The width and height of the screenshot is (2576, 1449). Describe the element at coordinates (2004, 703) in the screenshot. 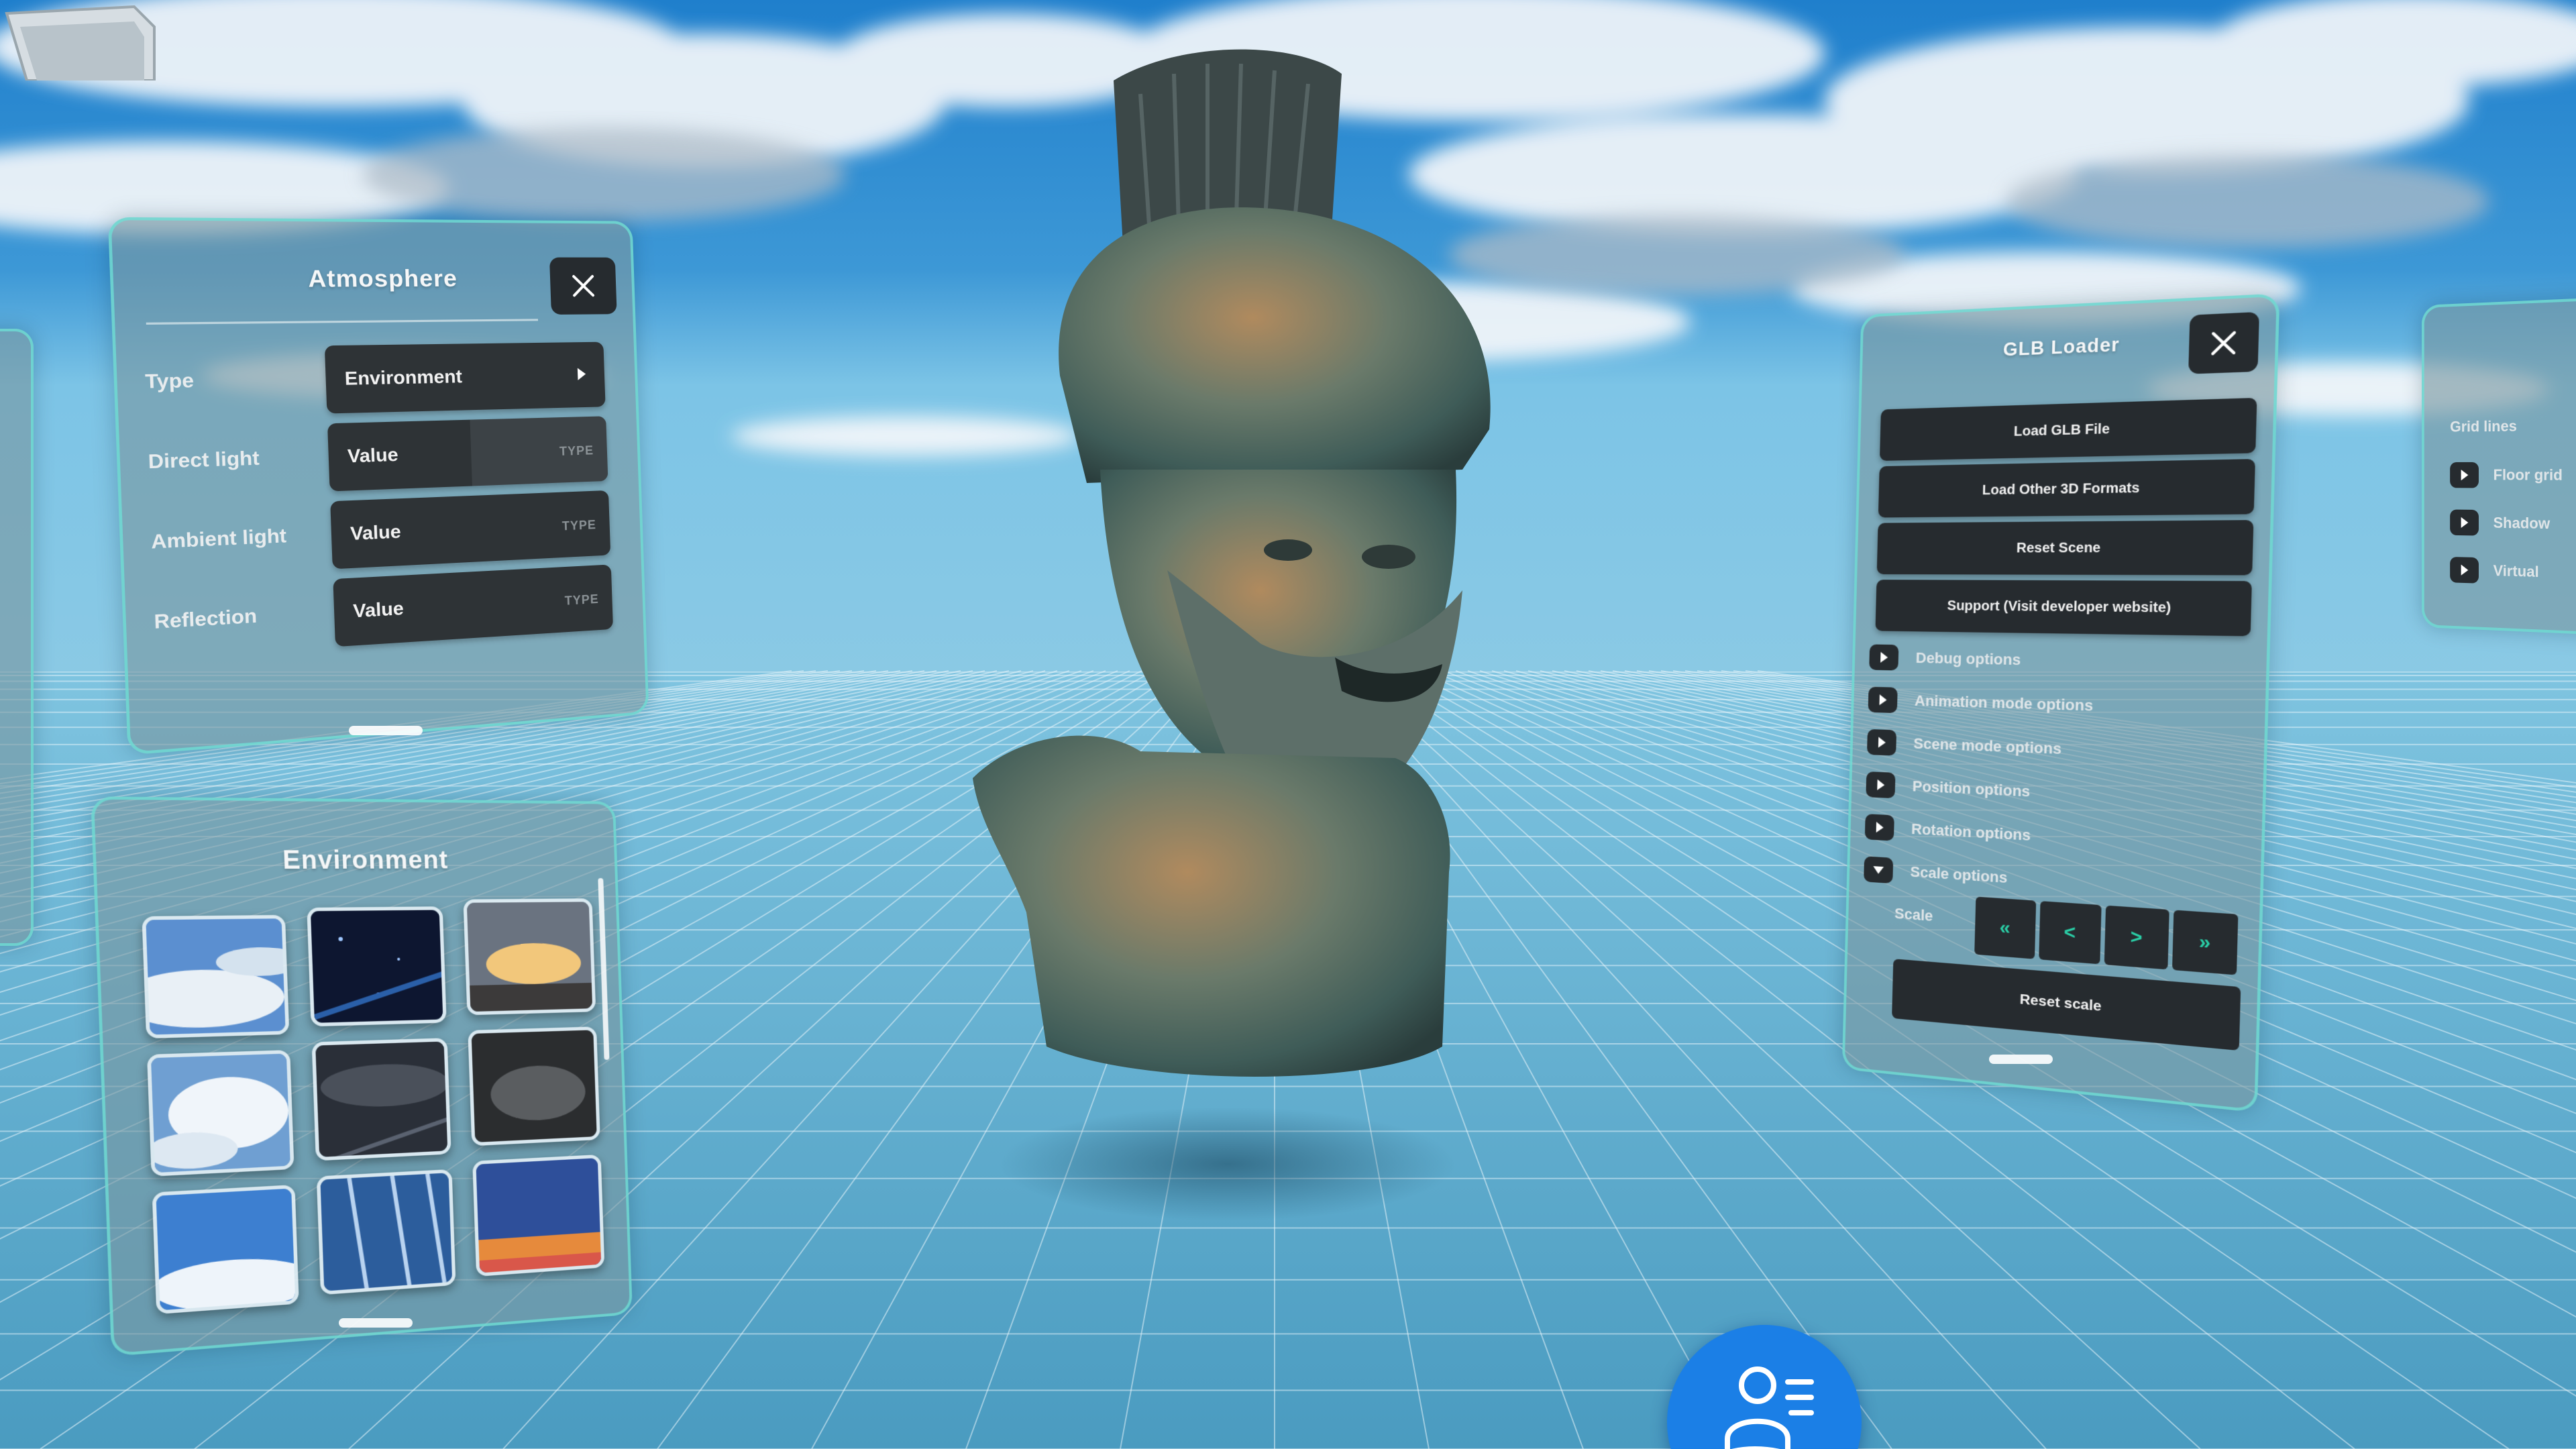

I see `option-animation-mode-label: Animation mode options` at that location.